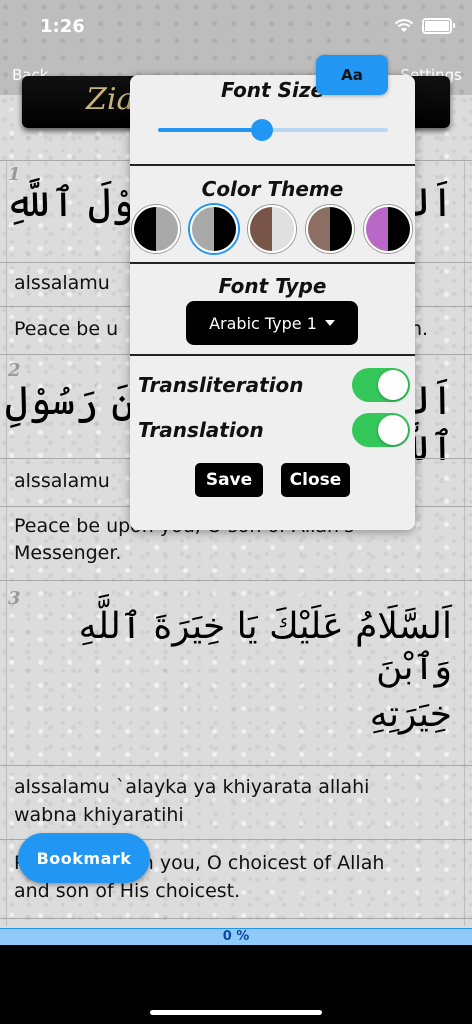 This screenshot has width=472, height=1024. Describe the element at coordinates (410, 714) in the screenshot. I see `arabic-text-3-line2: خِيَرَتِهِ` at that location.